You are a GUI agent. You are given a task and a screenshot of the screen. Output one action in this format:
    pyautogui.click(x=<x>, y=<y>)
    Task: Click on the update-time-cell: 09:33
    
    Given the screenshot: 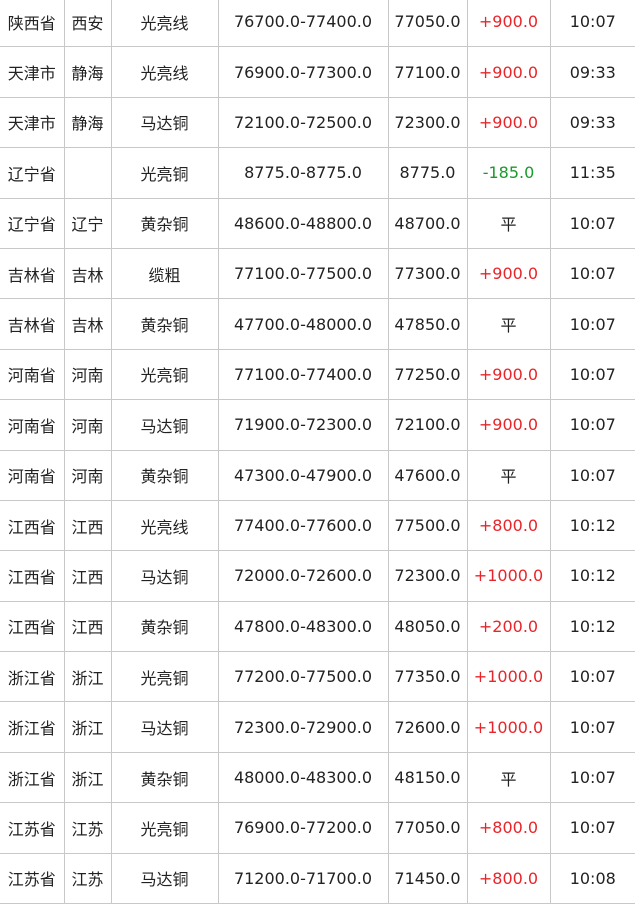 What is the action you would take?
    pyautogui.click(x=592, y=72)
    